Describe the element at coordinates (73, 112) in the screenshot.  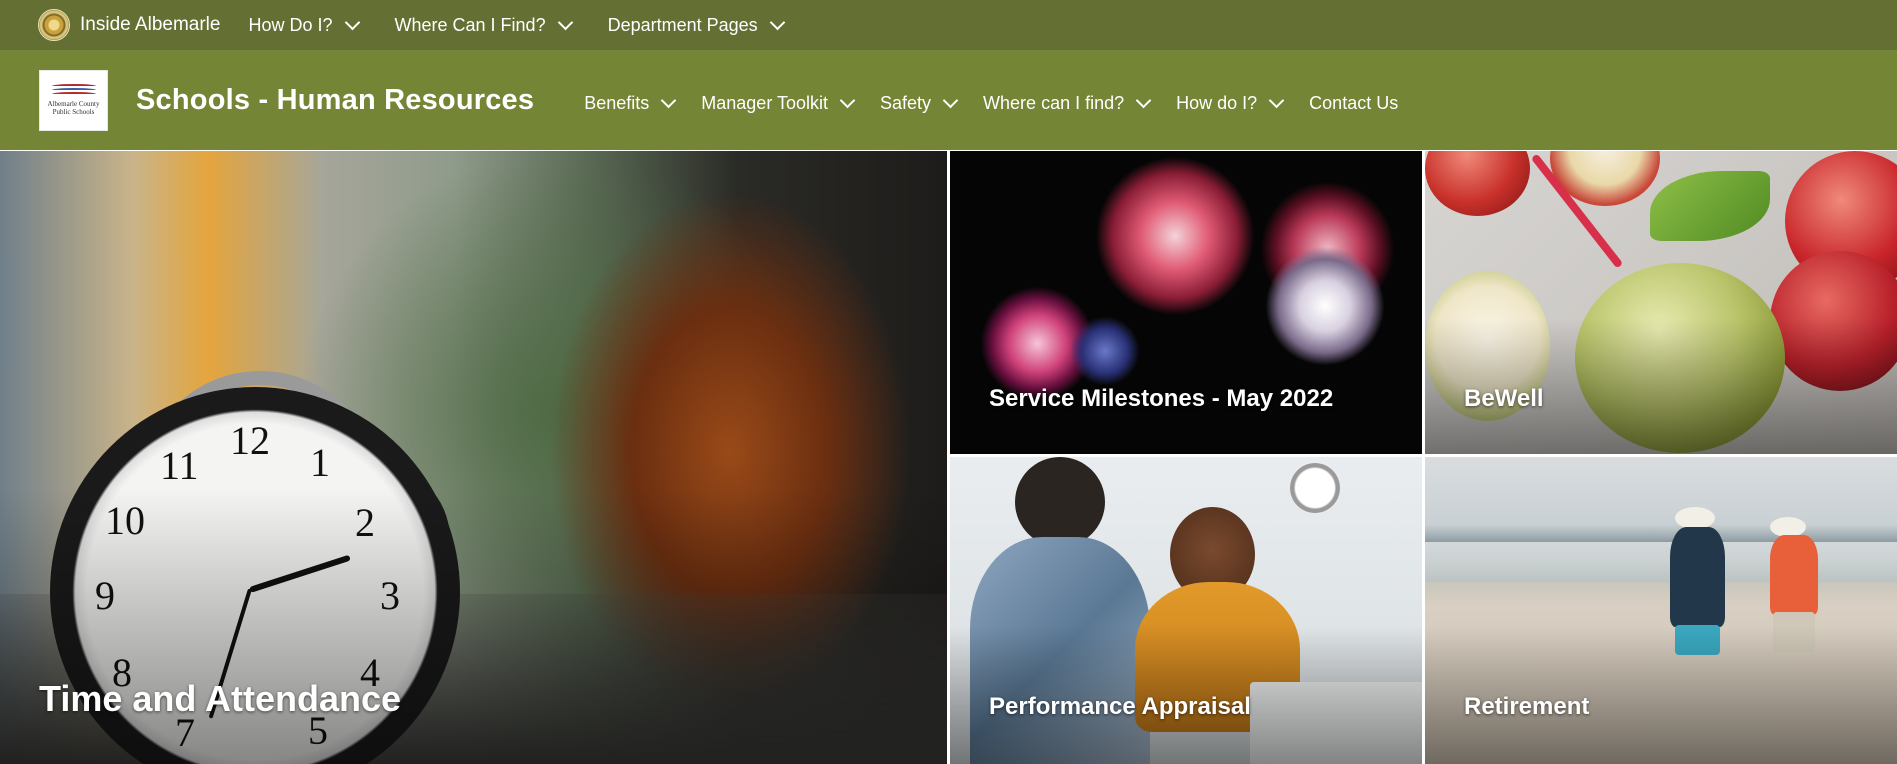
I see `logo-text-line: Public Schools` at that location.